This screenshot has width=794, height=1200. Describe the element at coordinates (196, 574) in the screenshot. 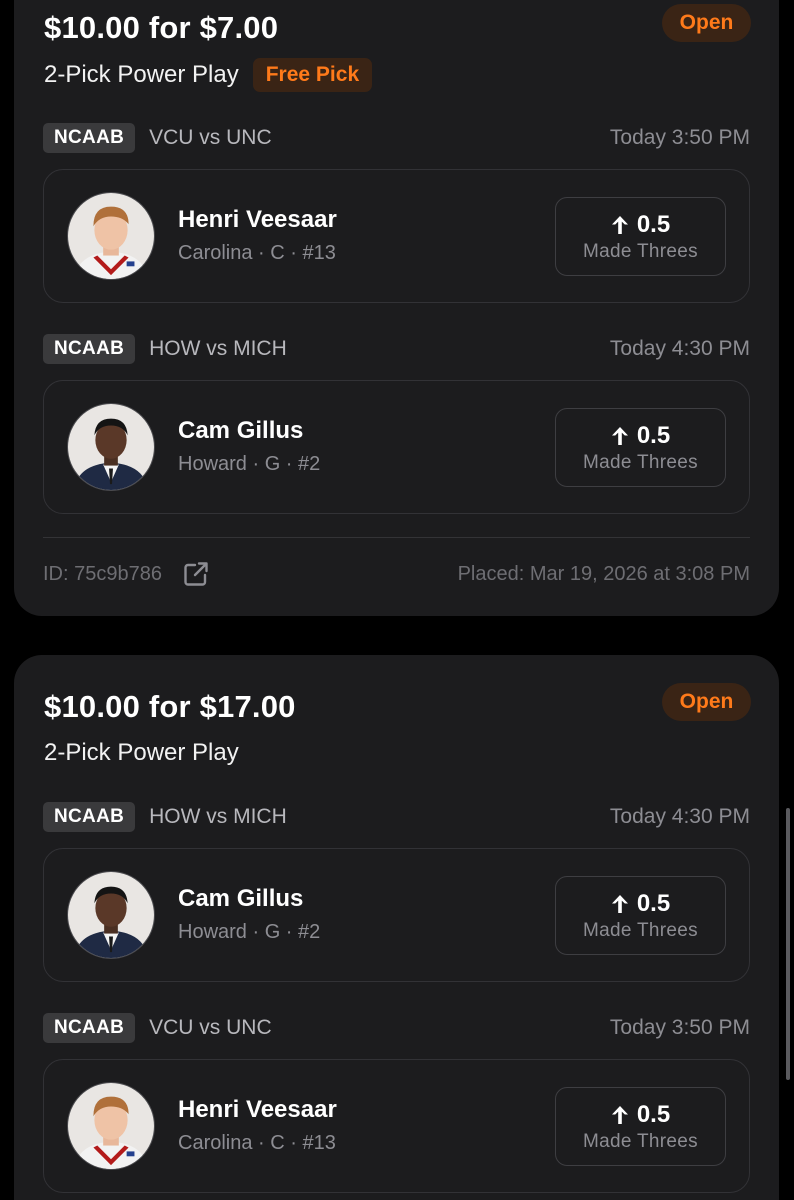

I see `external-link-icon` at that location.